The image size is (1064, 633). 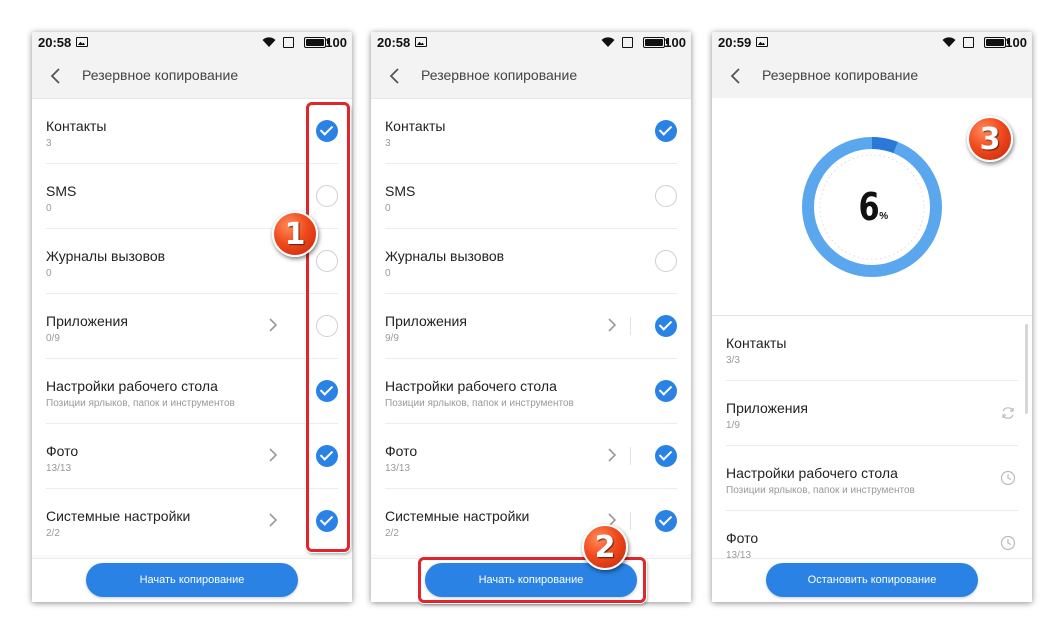 I want to click on row-subtitle: 0/9, so click(x=53, y=338).